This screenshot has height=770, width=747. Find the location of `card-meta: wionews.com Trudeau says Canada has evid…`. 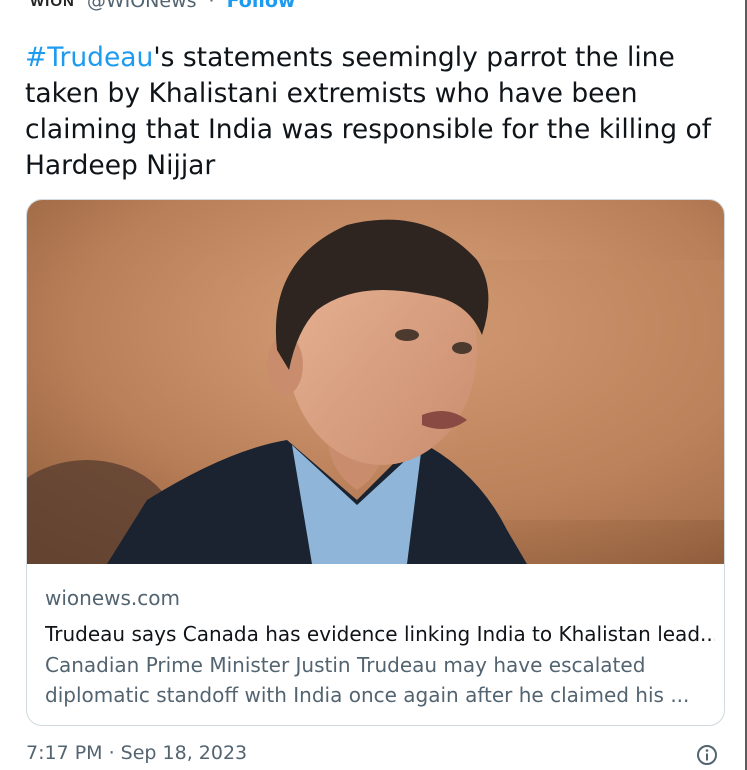

card-meta: wionews.com Trudeau says Canada has evid… is located at coordinates (380, 648).